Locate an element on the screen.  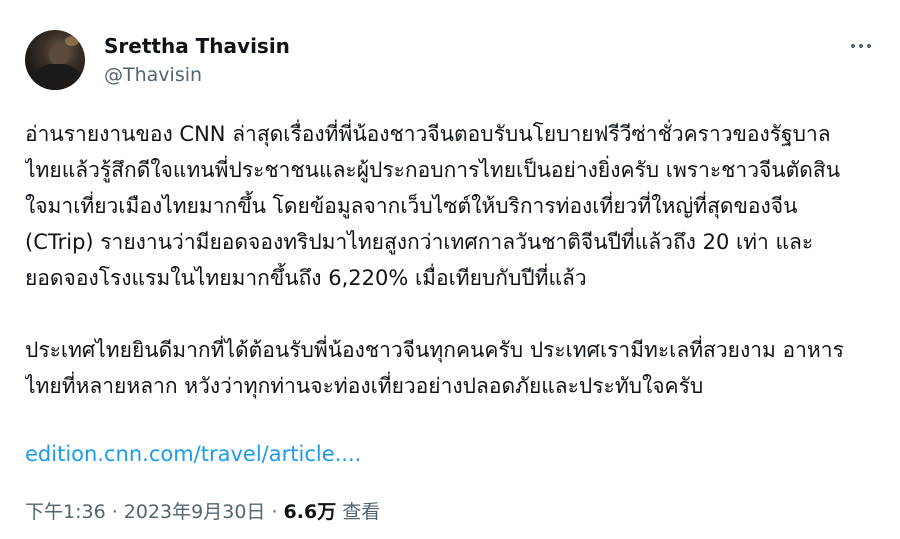
more-options-button is located at coordinates (861, 46).